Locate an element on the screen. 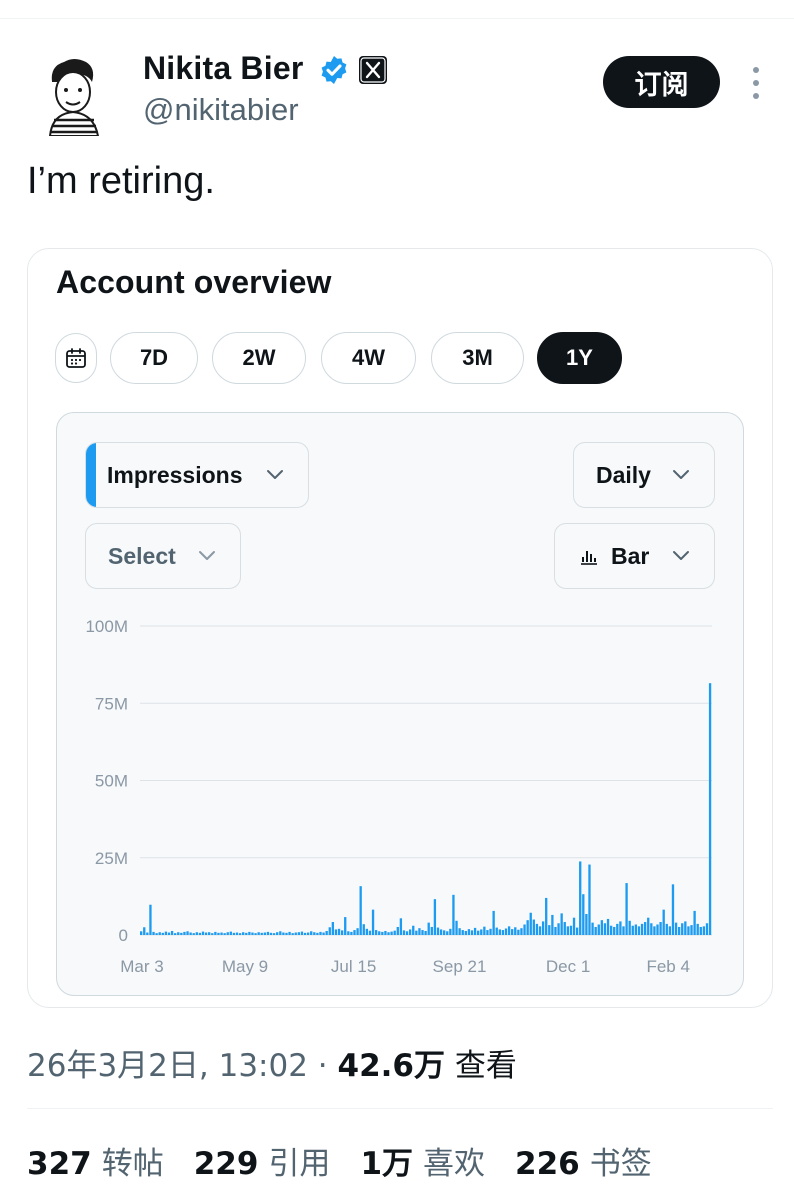 Image resolution: width=794 pixels, height=1200 pixels. likes-stat: 1万 喜欢 is located at coordinates (422, 1160).